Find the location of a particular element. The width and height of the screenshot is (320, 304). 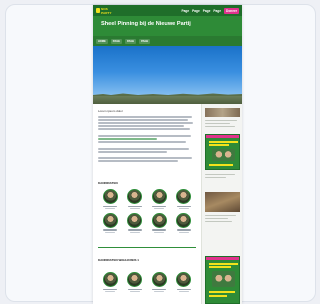

section-title: KANDIDATEN WAHLKREIS 1 is located at coordinates (118, 260).